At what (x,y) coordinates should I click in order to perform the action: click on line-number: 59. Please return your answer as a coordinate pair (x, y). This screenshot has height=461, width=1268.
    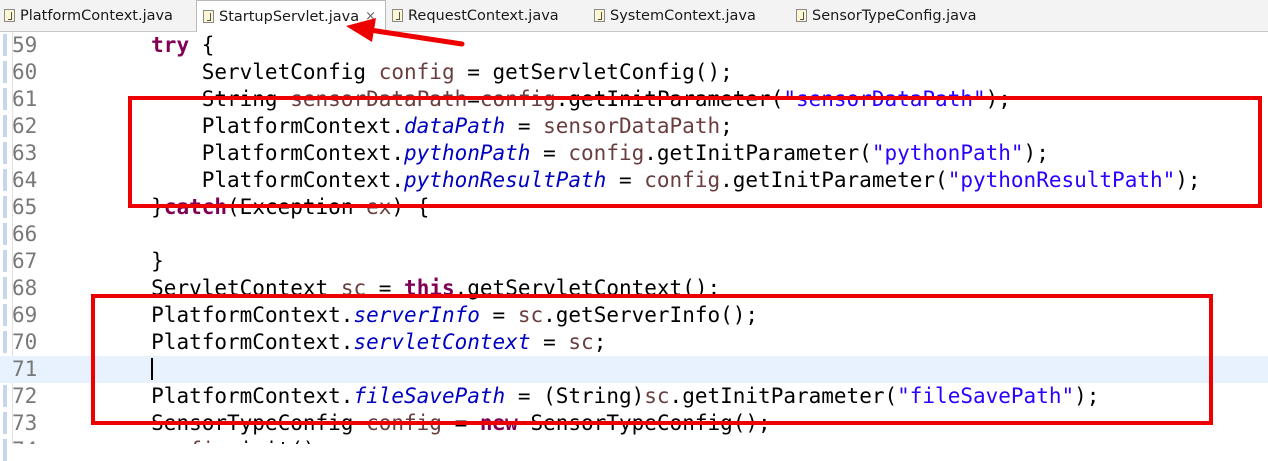
    Looking at the image, I should click on (25, 45).